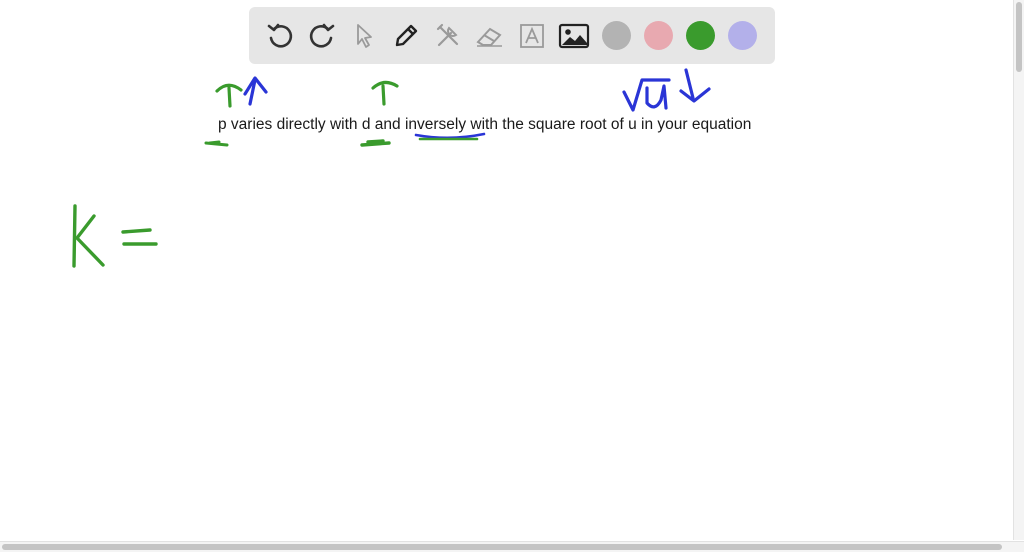  I want to click on underline-inversely, so click(450, 136).